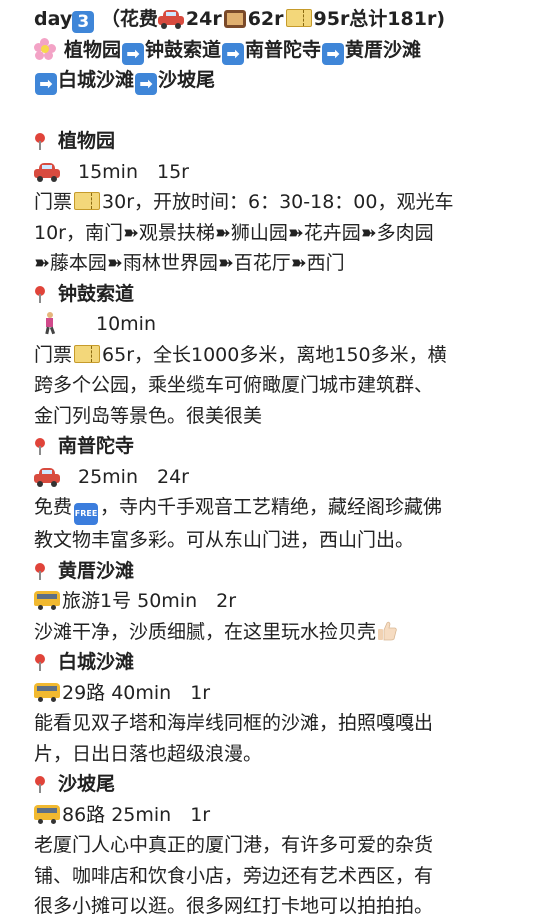 This screenshot has height=924, width=540. What do you see at coordinates (50, 323) in the screenshot?
I see `walking-person-icon` at bounding box center [50, 323].